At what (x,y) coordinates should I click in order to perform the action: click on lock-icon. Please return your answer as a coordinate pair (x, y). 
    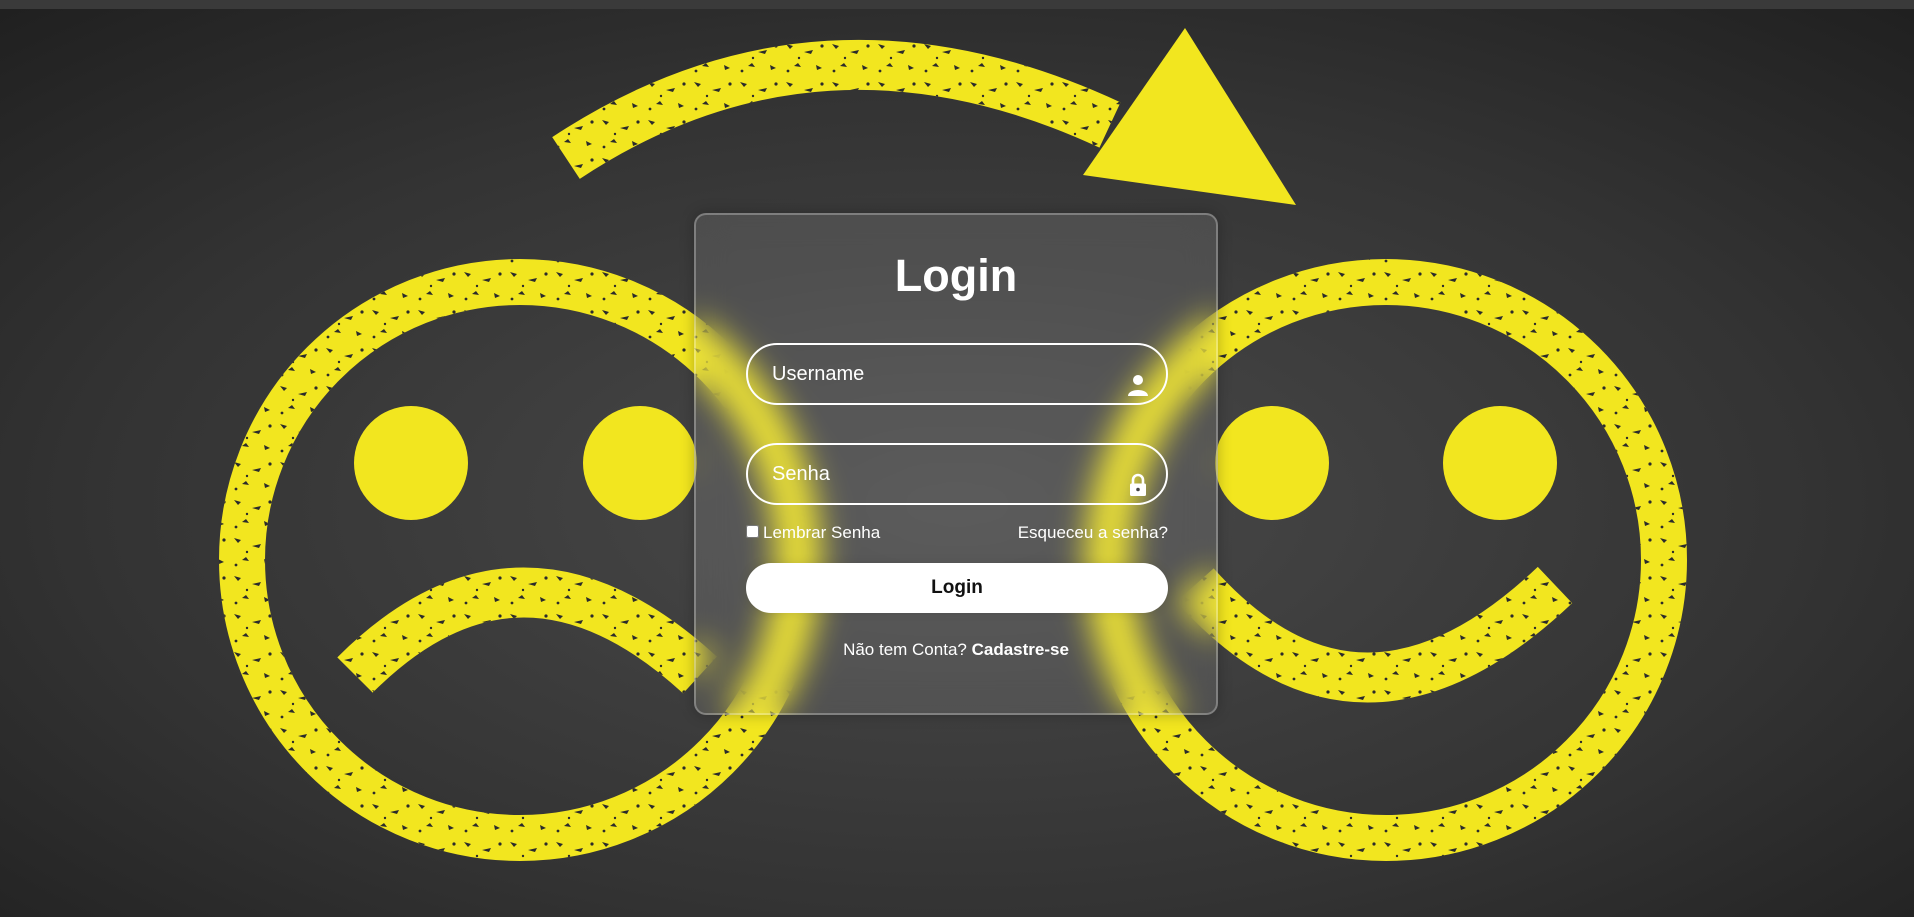
    Looking at the image, I should click on (1138, 484).